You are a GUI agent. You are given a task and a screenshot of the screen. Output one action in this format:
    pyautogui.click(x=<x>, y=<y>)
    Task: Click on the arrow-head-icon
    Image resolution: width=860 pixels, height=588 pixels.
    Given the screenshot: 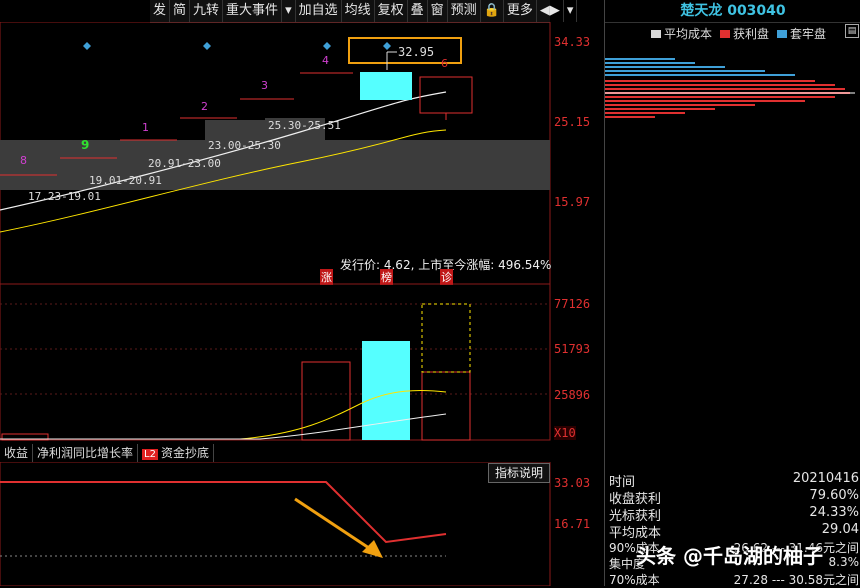 What is the action you would take?
    pyautogui.click(x=372, y=549)
    